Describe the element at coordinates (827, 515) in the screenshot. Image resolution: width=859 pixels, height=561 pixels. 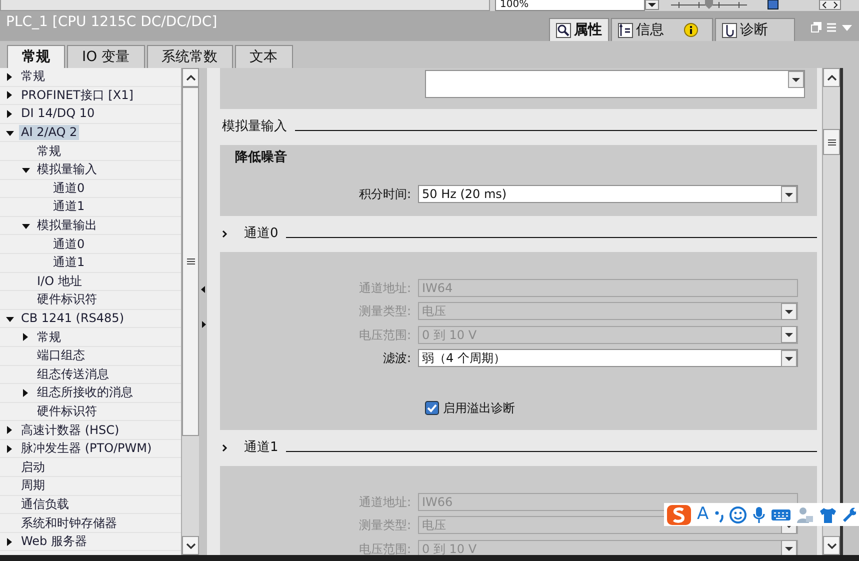
I see `shirt-icon` at that location.